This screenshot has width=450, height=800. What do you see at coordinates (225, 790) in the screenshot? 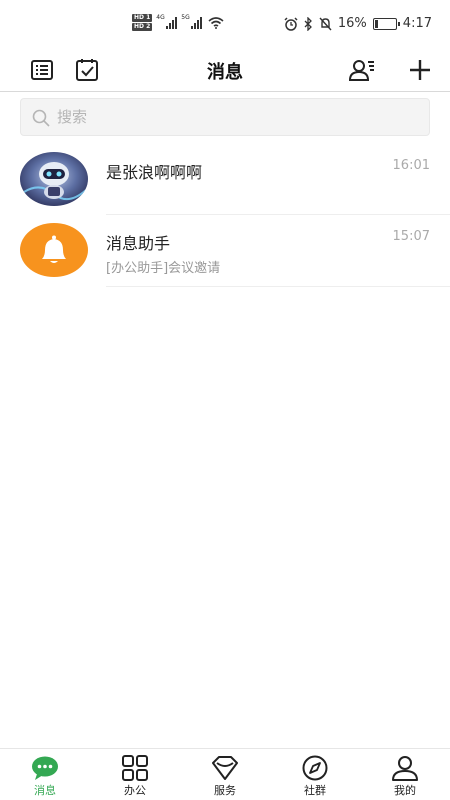
I see `tab-label: 服务` at bounding box center [225, 790].